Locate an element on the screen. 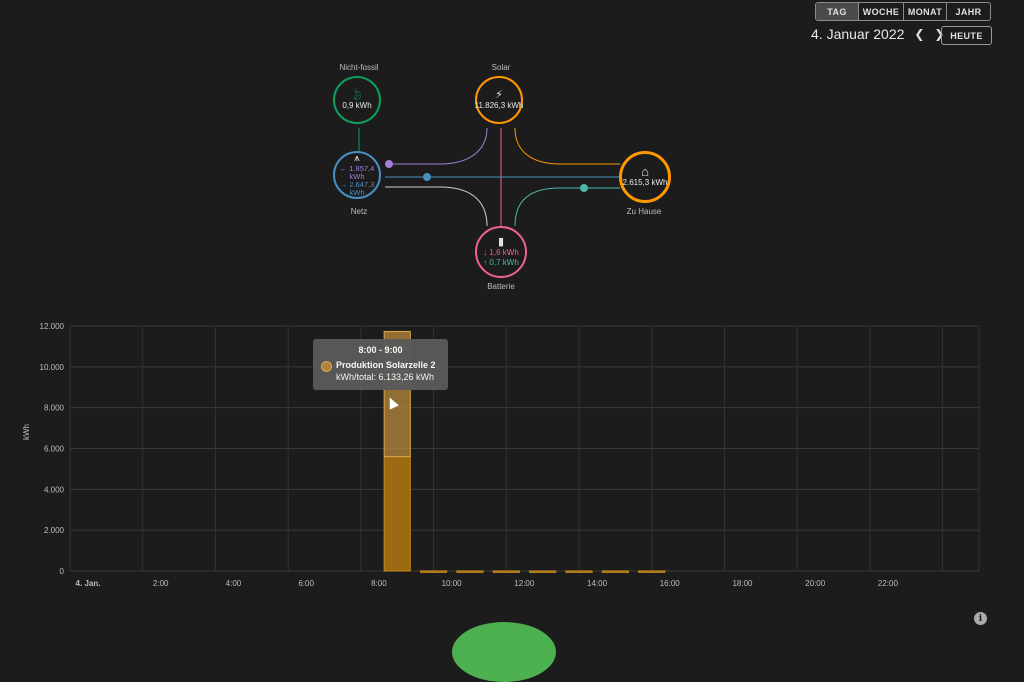 The image size is (1024, 682). leaf-icon: 🍃︎ is located at coordinates (357, 95).